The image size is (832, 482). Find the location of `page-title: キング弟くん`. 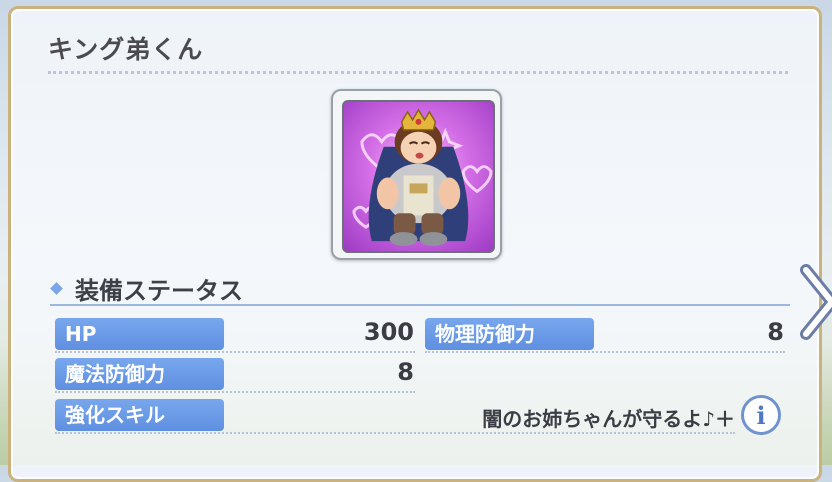

page-title: キング弟くん is located at coordinates (126, 49).